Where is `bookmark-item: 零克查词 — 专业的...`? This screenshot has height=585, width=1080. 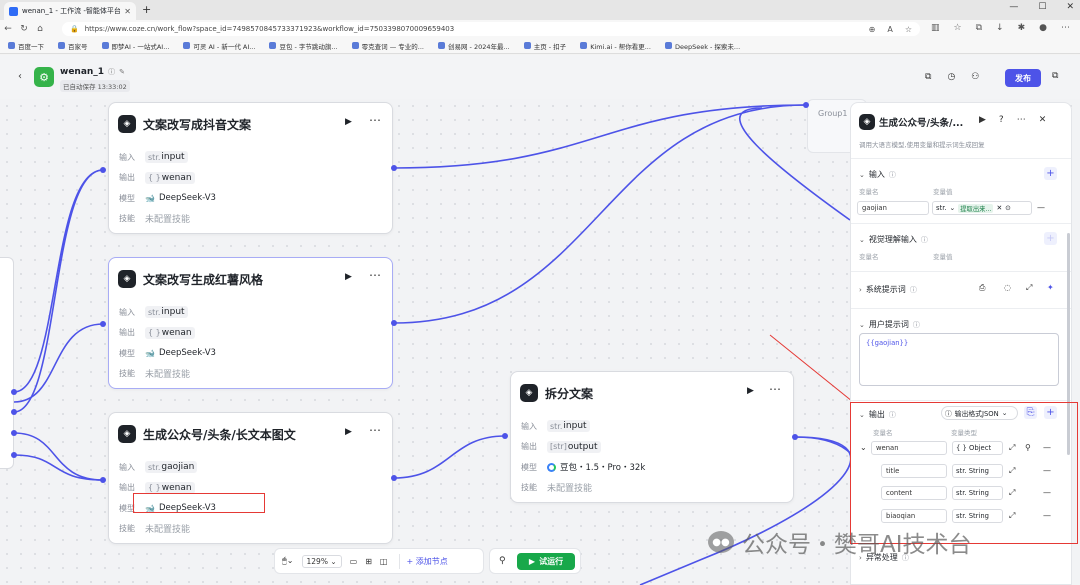
bookmark-item: 零克查词 — 专业的... is located at coordinates (387, 46).